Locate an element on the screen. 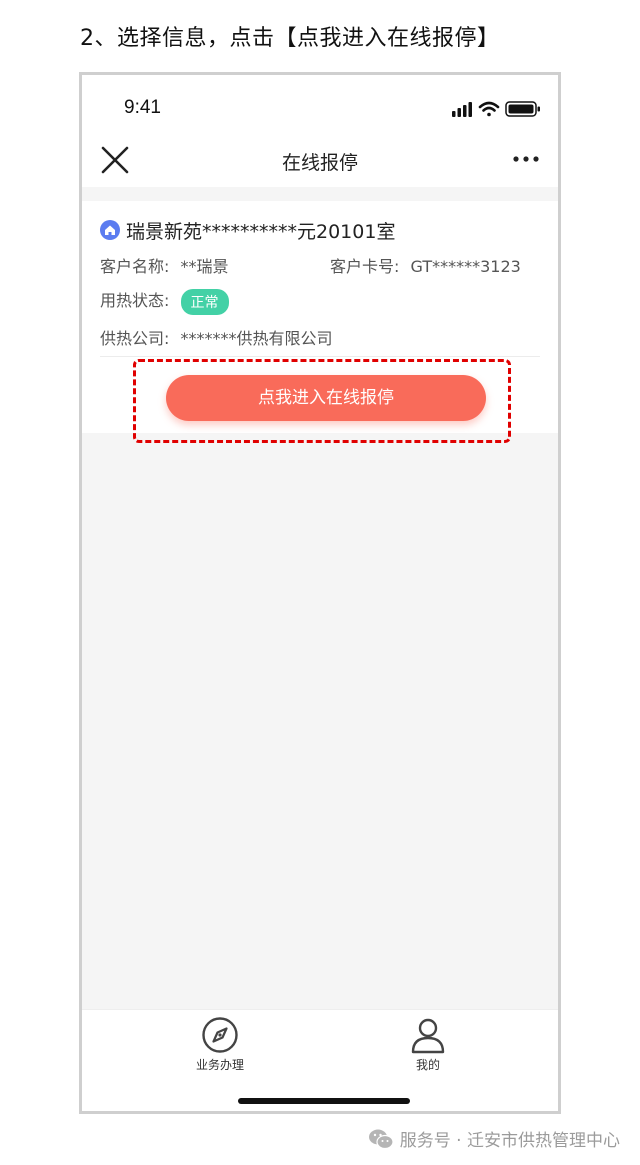 This screenshot has height=1165, width=640. customer-name-label: 客户名称: is located at coordinates (135, 266).